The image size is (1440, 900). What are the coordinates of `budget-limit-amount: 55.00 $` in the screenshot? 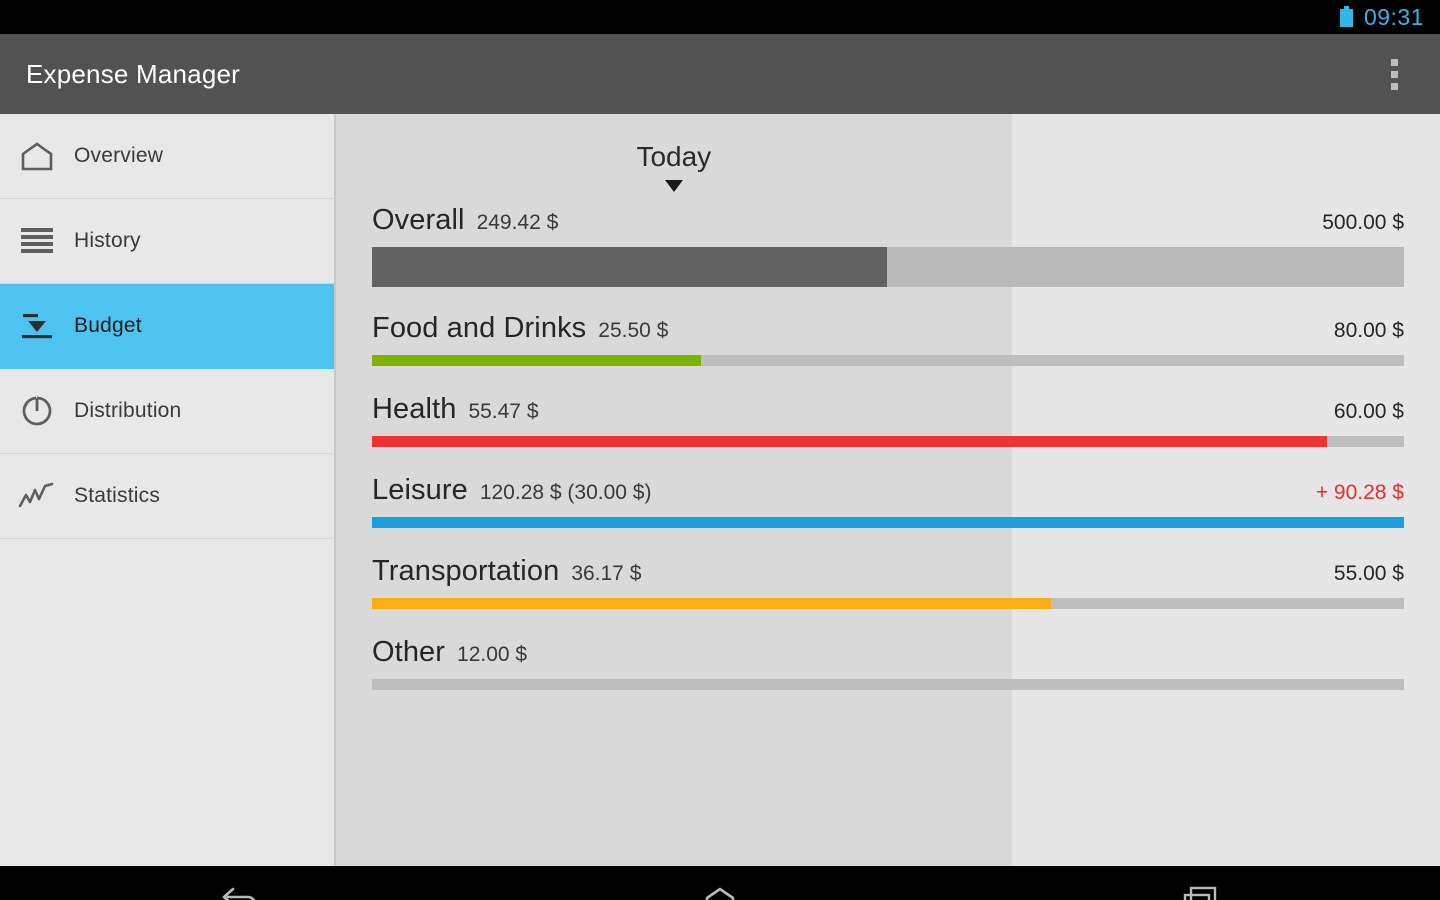 It's located at (1368, 573).